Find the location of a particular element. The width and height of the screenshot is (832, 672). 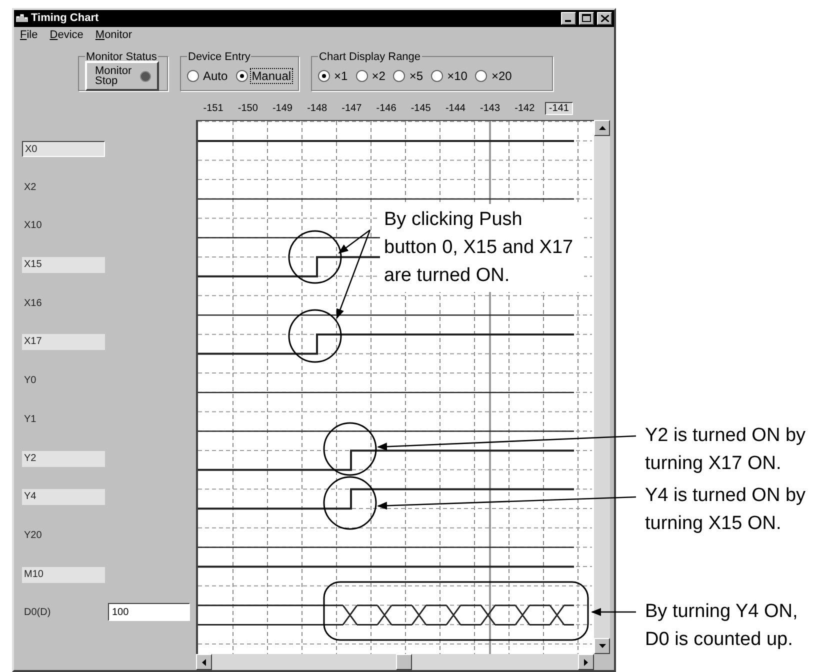

time-tick-label: -145 is located at coordinates (421, 108).